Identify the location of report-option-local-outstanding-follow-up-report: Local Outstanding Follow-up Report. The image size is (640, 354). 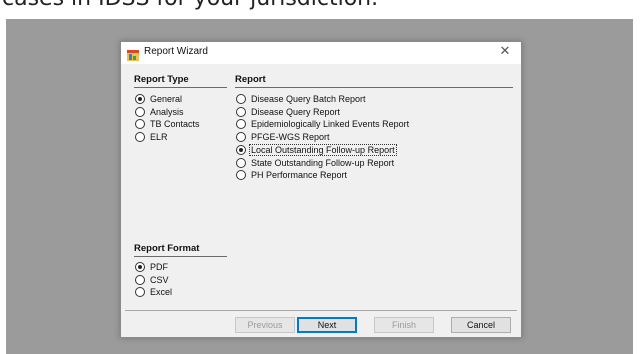
(316, 149).